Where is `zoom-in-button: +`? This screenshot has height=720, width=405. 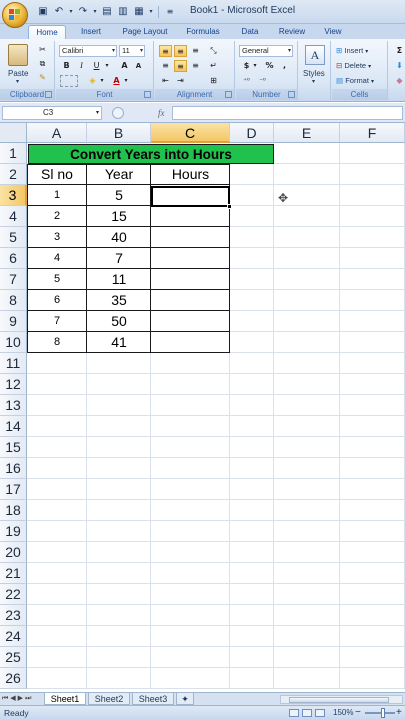
zoom-in-button: + is located at coordinates (399, 713).